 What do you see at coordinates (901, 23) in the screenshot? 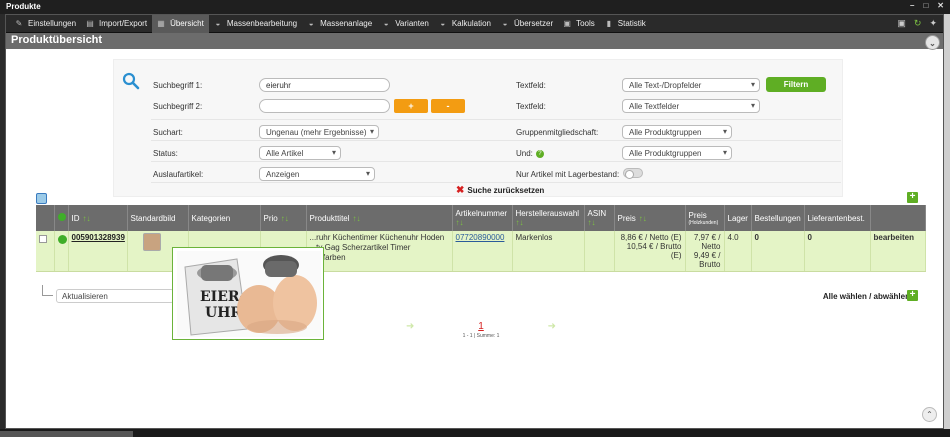
I see `user-icon: ▣` at bounding box center [901, 23].